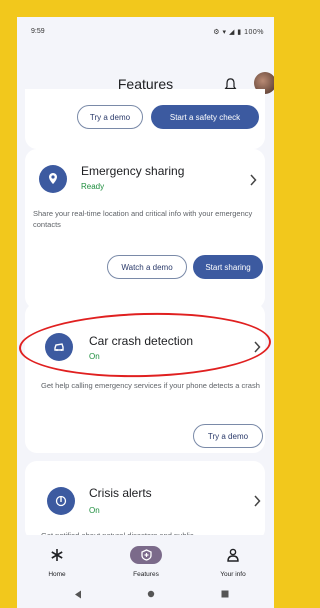 The height and width of the screenshot is (608, 320). Describe the element at coordinates (133, 171) in the screenshot. I see `emergency-sharing-title: Emergency sharing` at that location.